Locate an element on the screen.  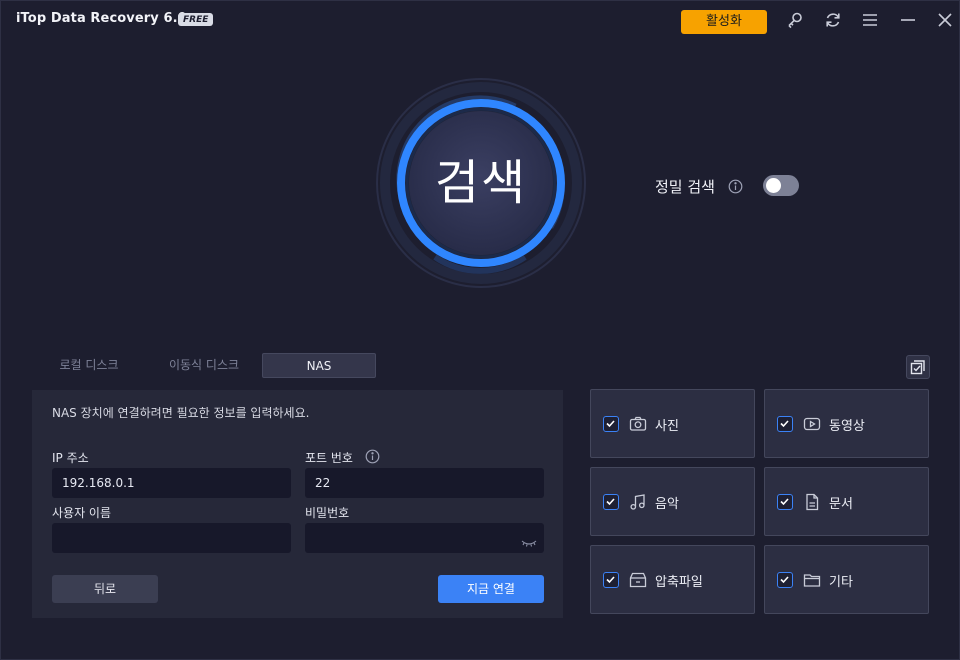
camera-icon is located at coordinates (638, 424).